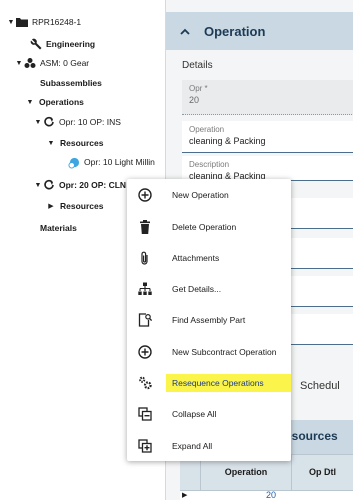 This screenshot has height=501, width=353. I want to click on menu-item-resequence-operations: Resequence Operations, so click(209, 382).